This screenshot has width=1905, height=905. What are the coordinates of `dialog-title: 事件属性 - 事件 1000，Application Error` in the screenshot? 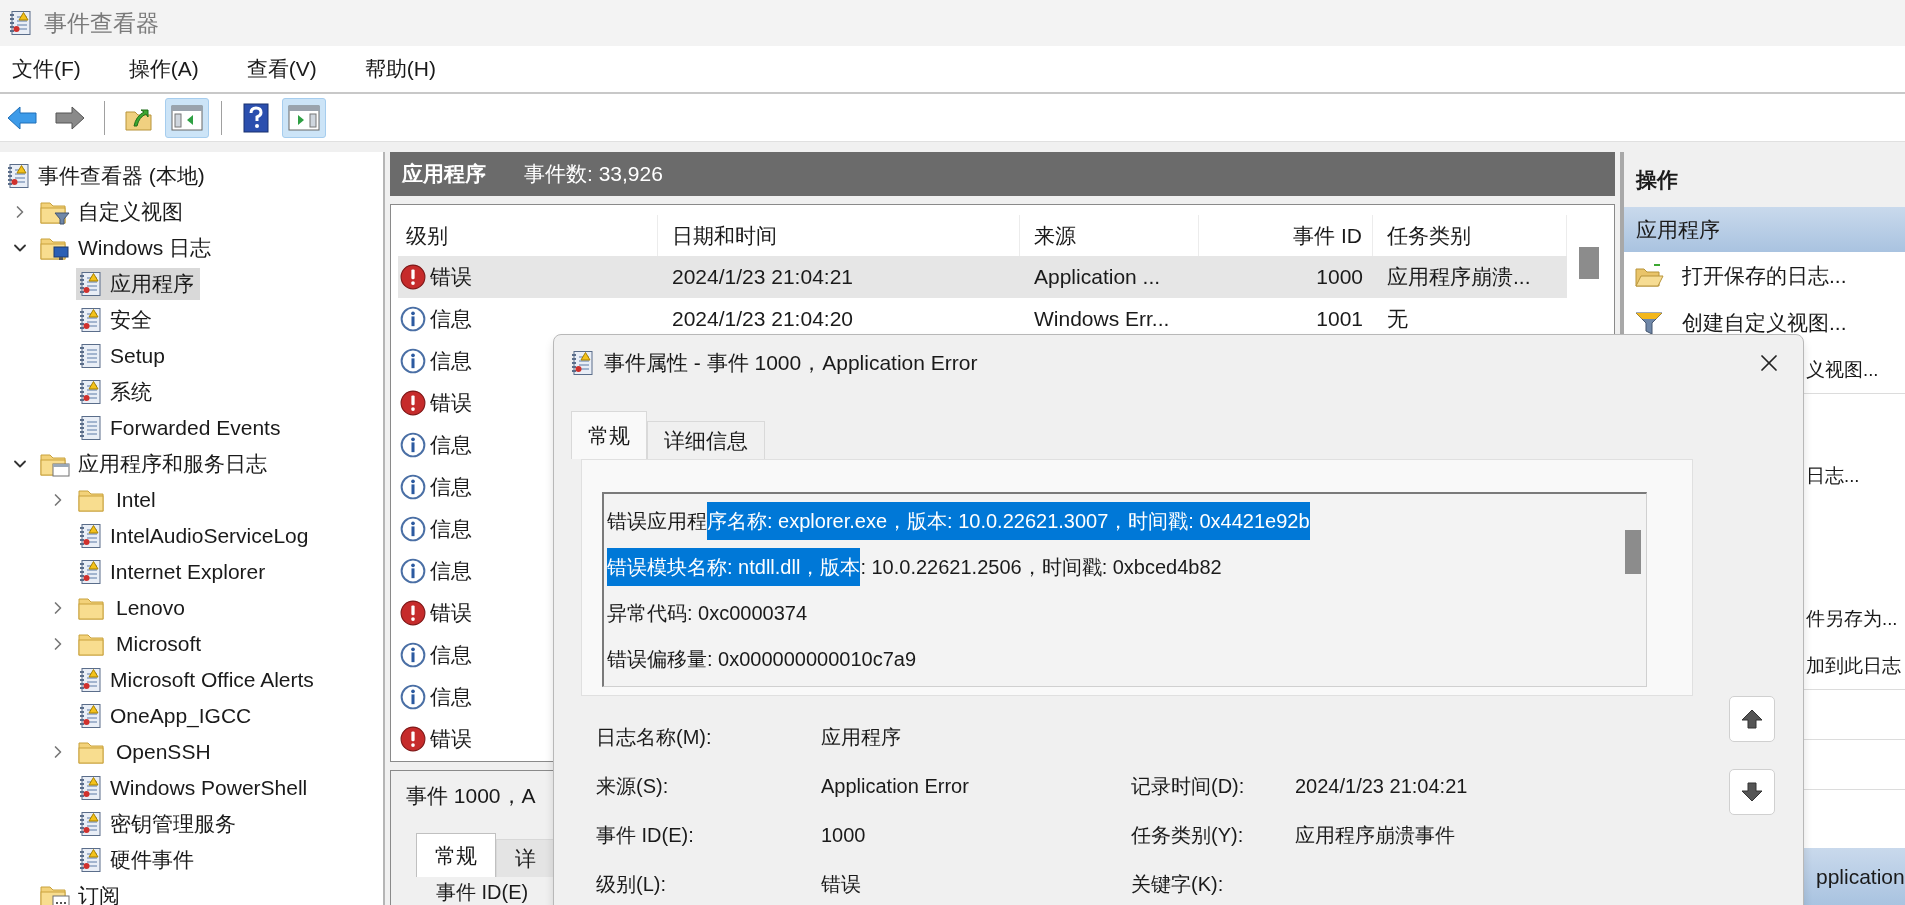 It's located at (791, 363).